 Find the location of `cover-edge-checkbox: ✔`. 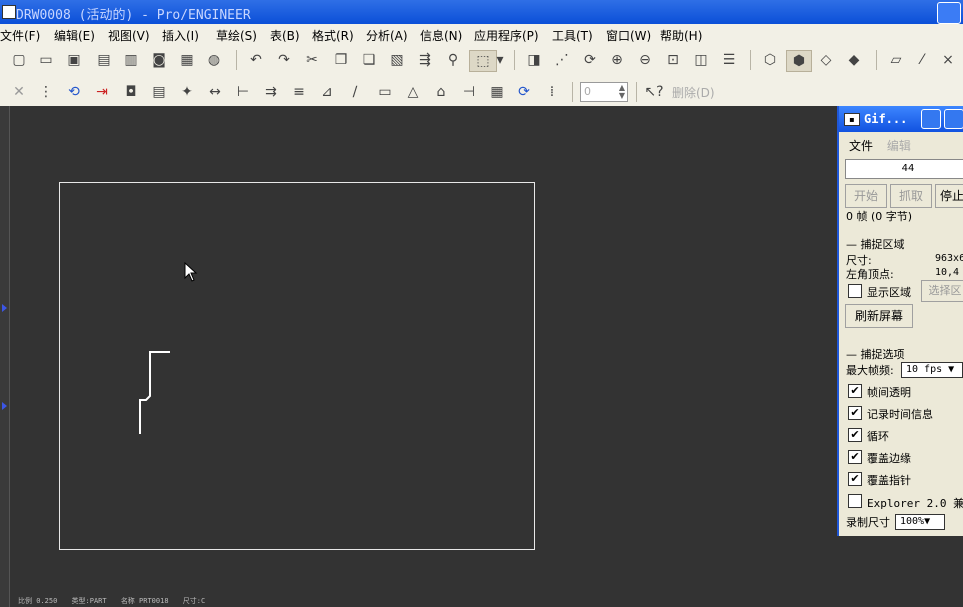

cover-edge-checkbox: ✔ is located at coordinates (855, 457).